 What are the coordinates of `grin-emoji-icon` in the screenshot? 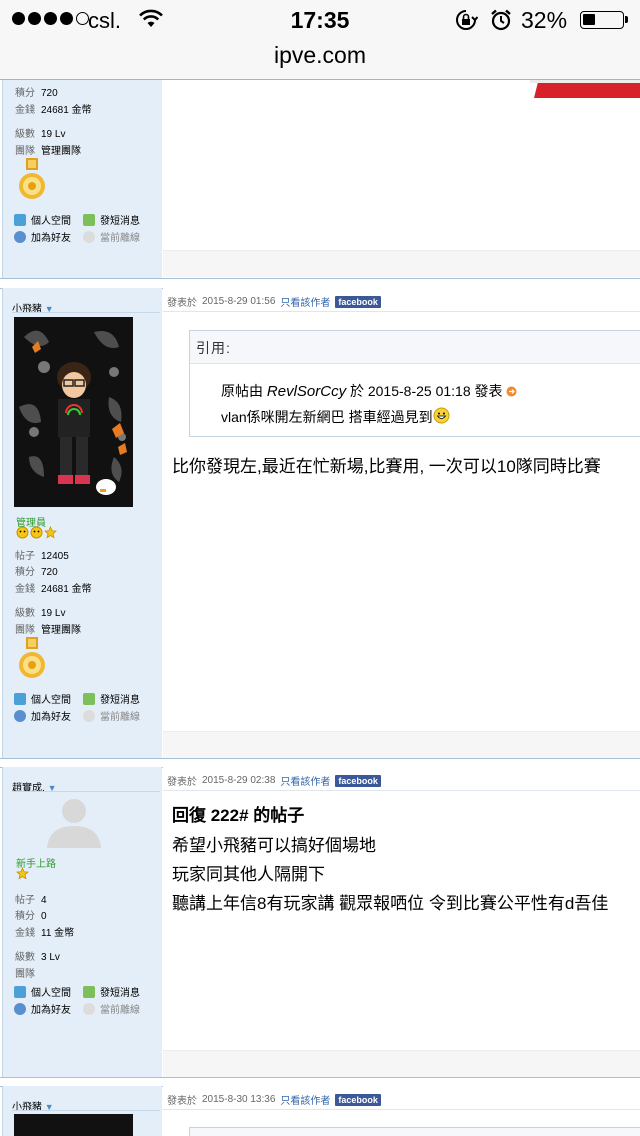 It's located at (441, 415).